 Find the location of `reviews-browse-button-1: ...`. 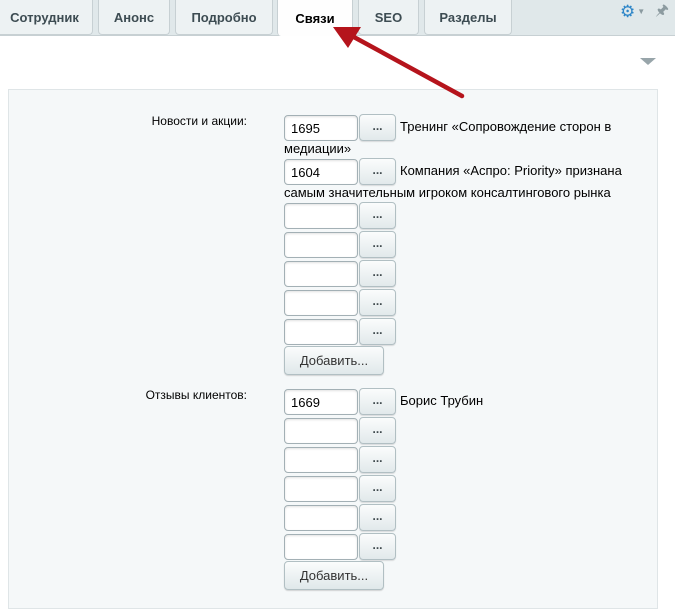

reviews-browse-button-1: ... is located at coordinates (377, 401).